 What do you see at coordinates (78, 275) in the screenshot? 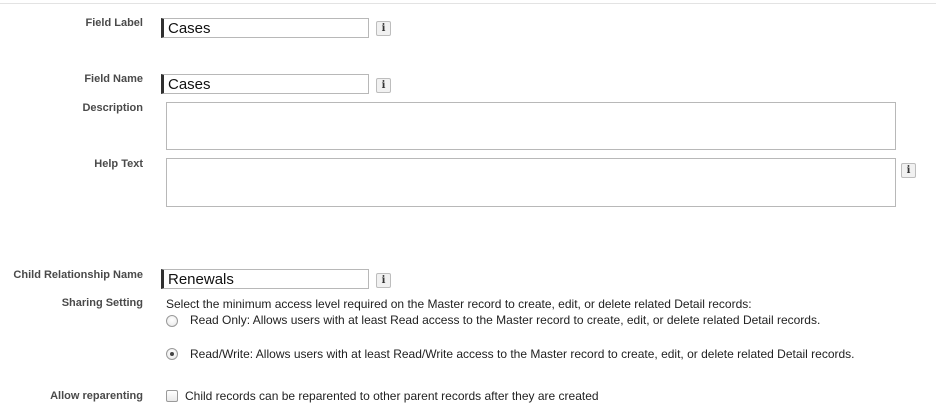
I see `child-relationship-name-label: Child Relationship Name` at bounding box center [78, 275].